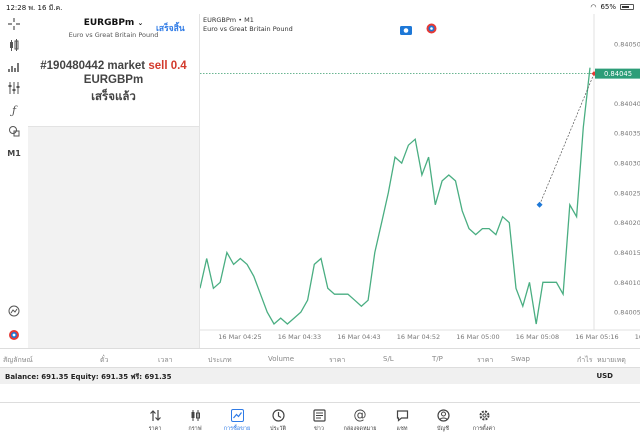 The width and height of the screenshot is (640, 447). Describe the element at coordinates (14, 24) in the screenshot. I see `crosshair-icon` at that location.